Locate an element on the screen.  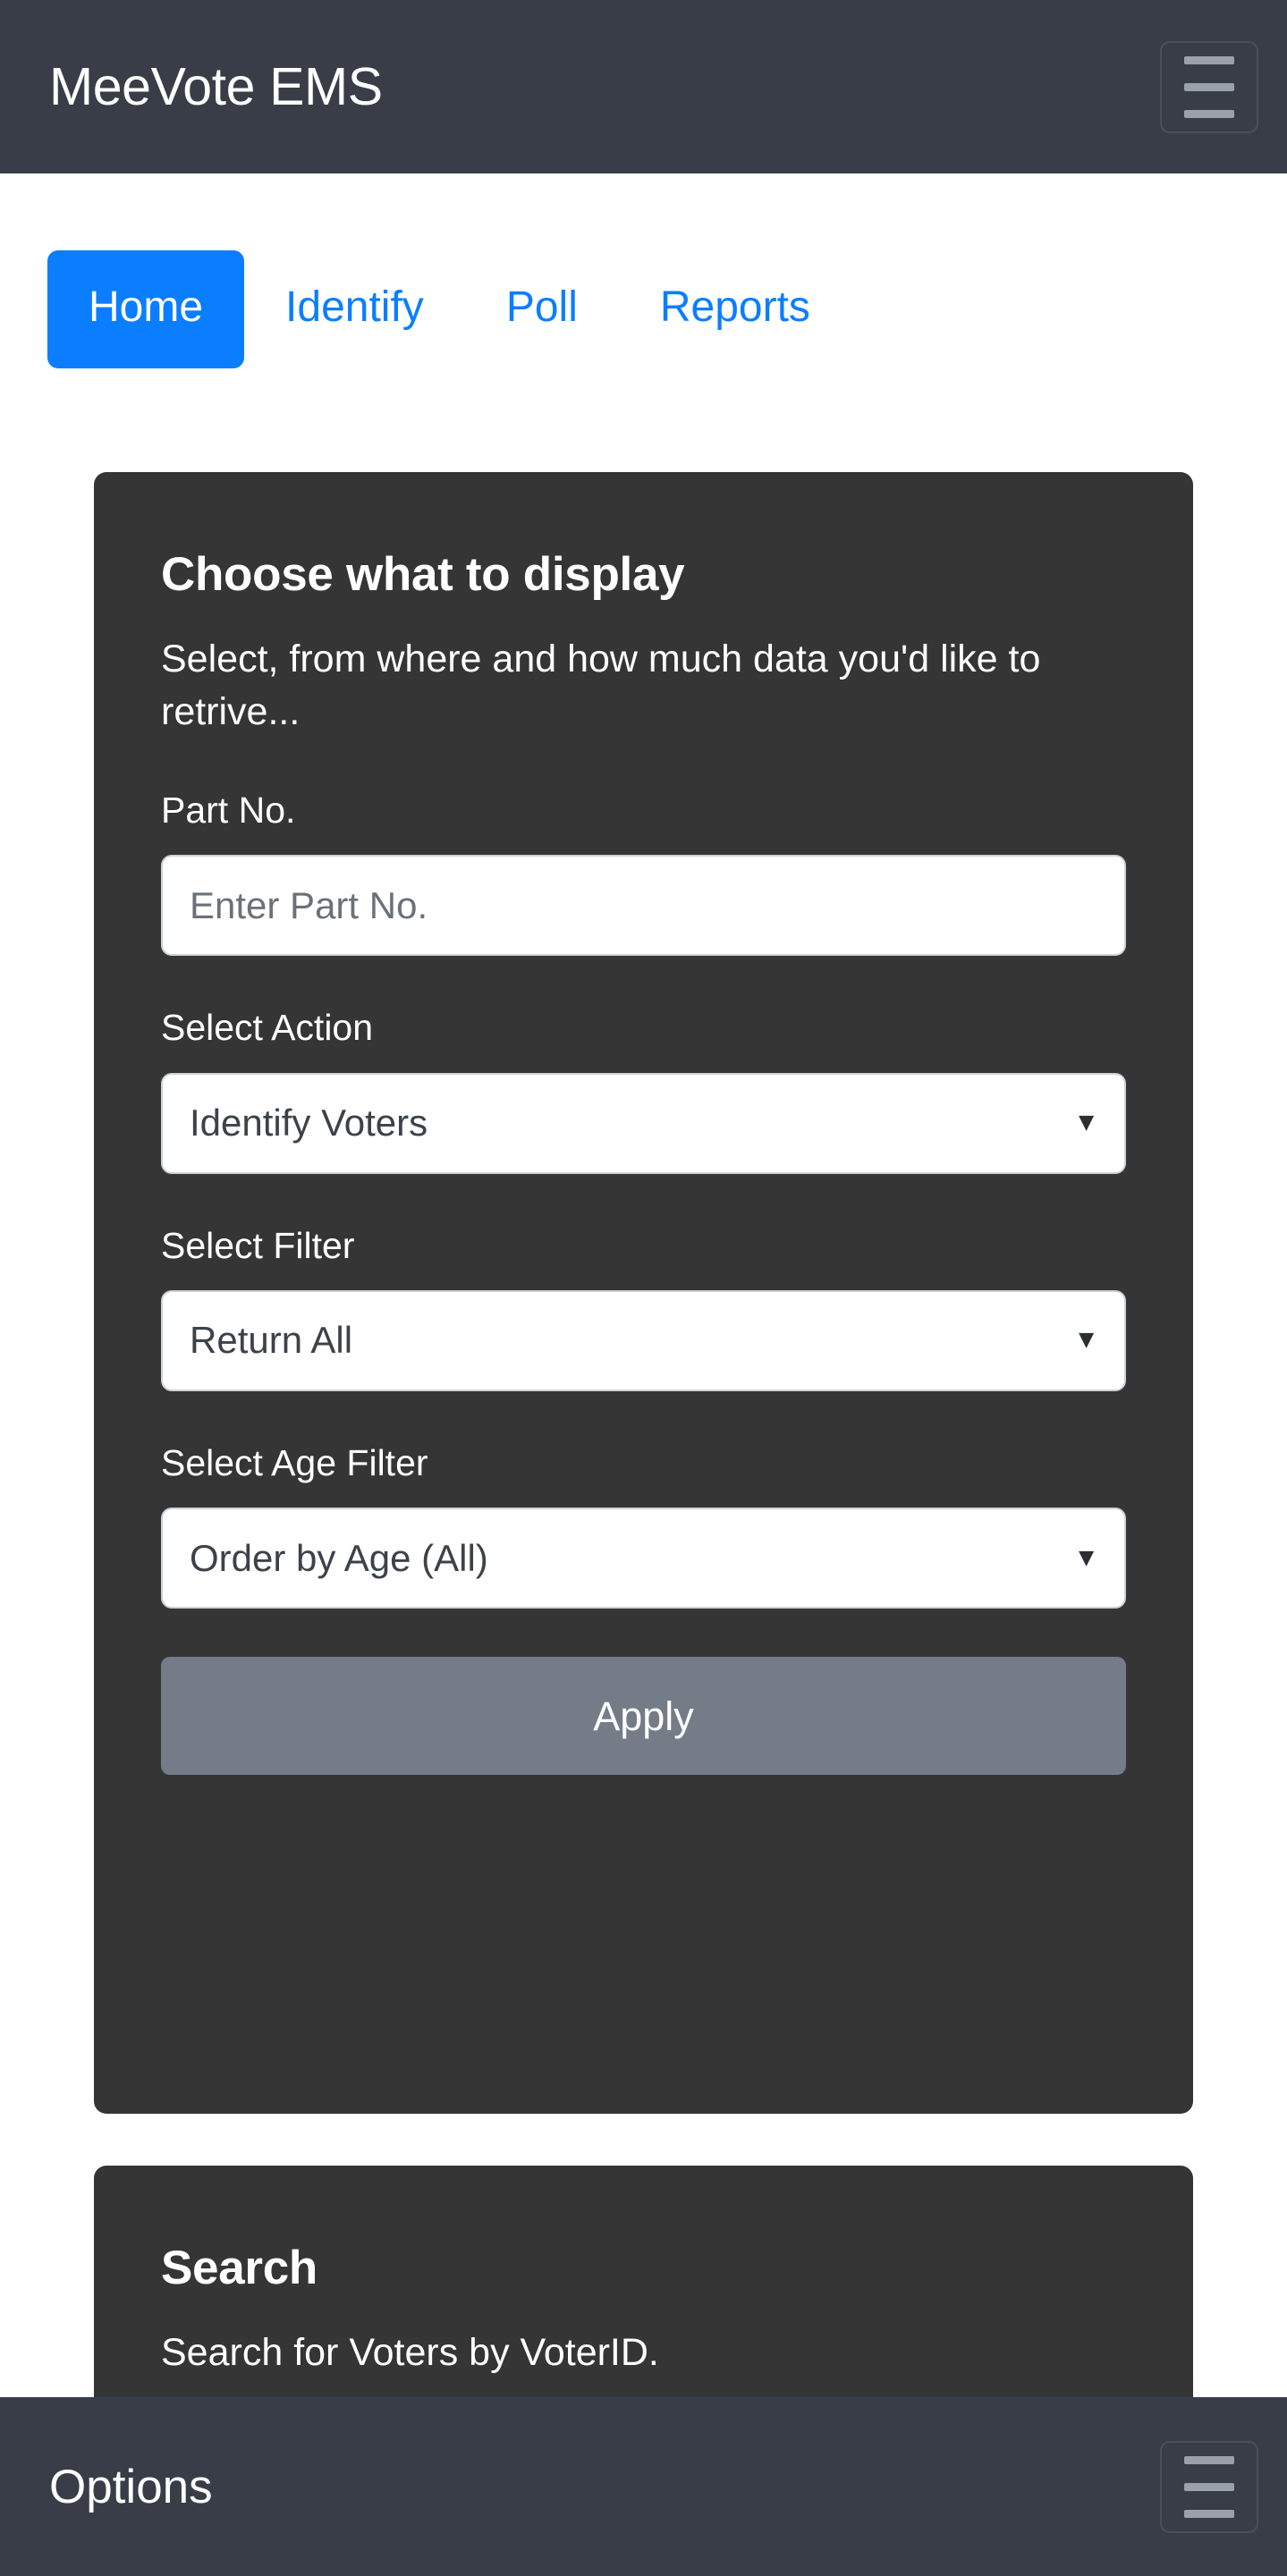
bottom-options-bar: Options is located at coordinates (643, 2486).